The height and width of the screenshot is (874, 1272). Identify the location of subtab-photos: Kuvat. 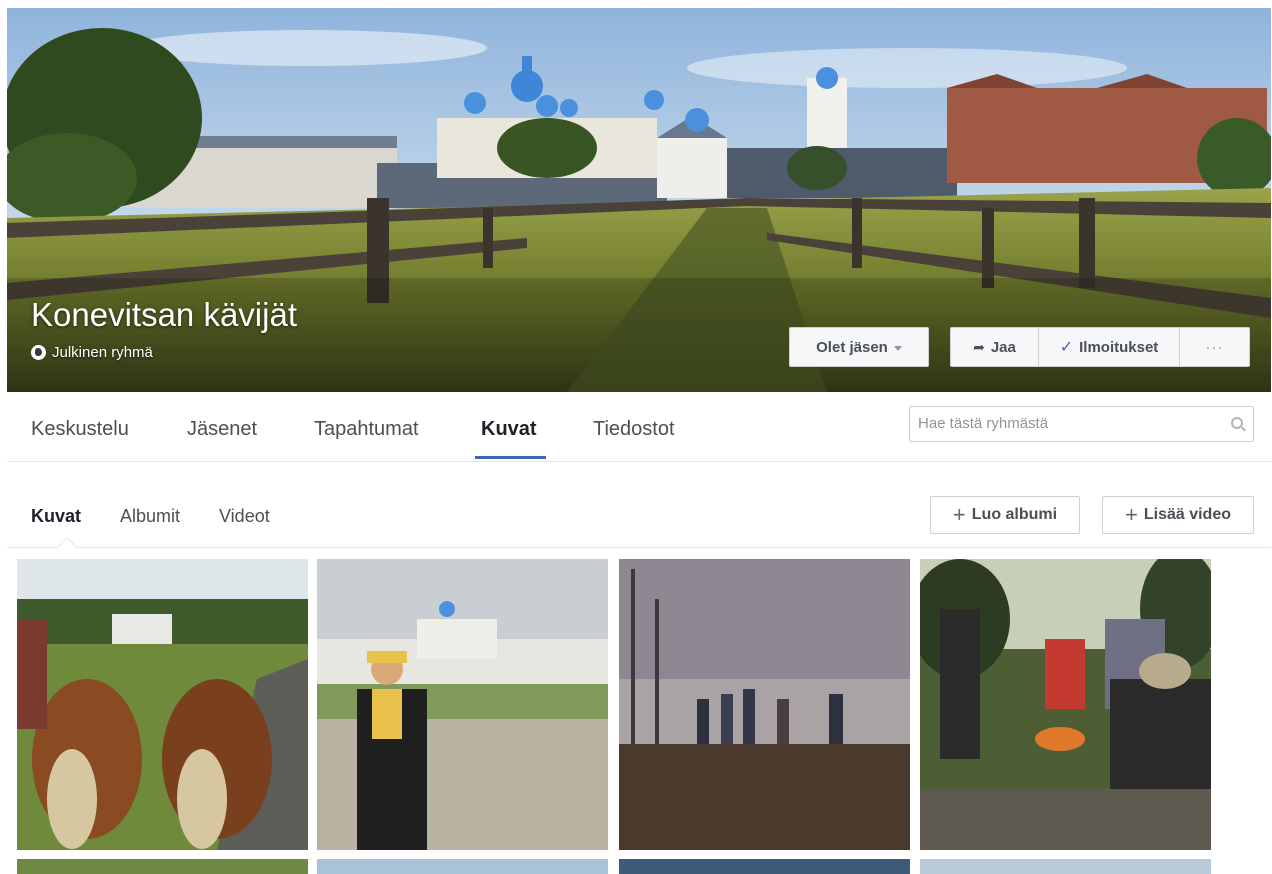
(56, 516).